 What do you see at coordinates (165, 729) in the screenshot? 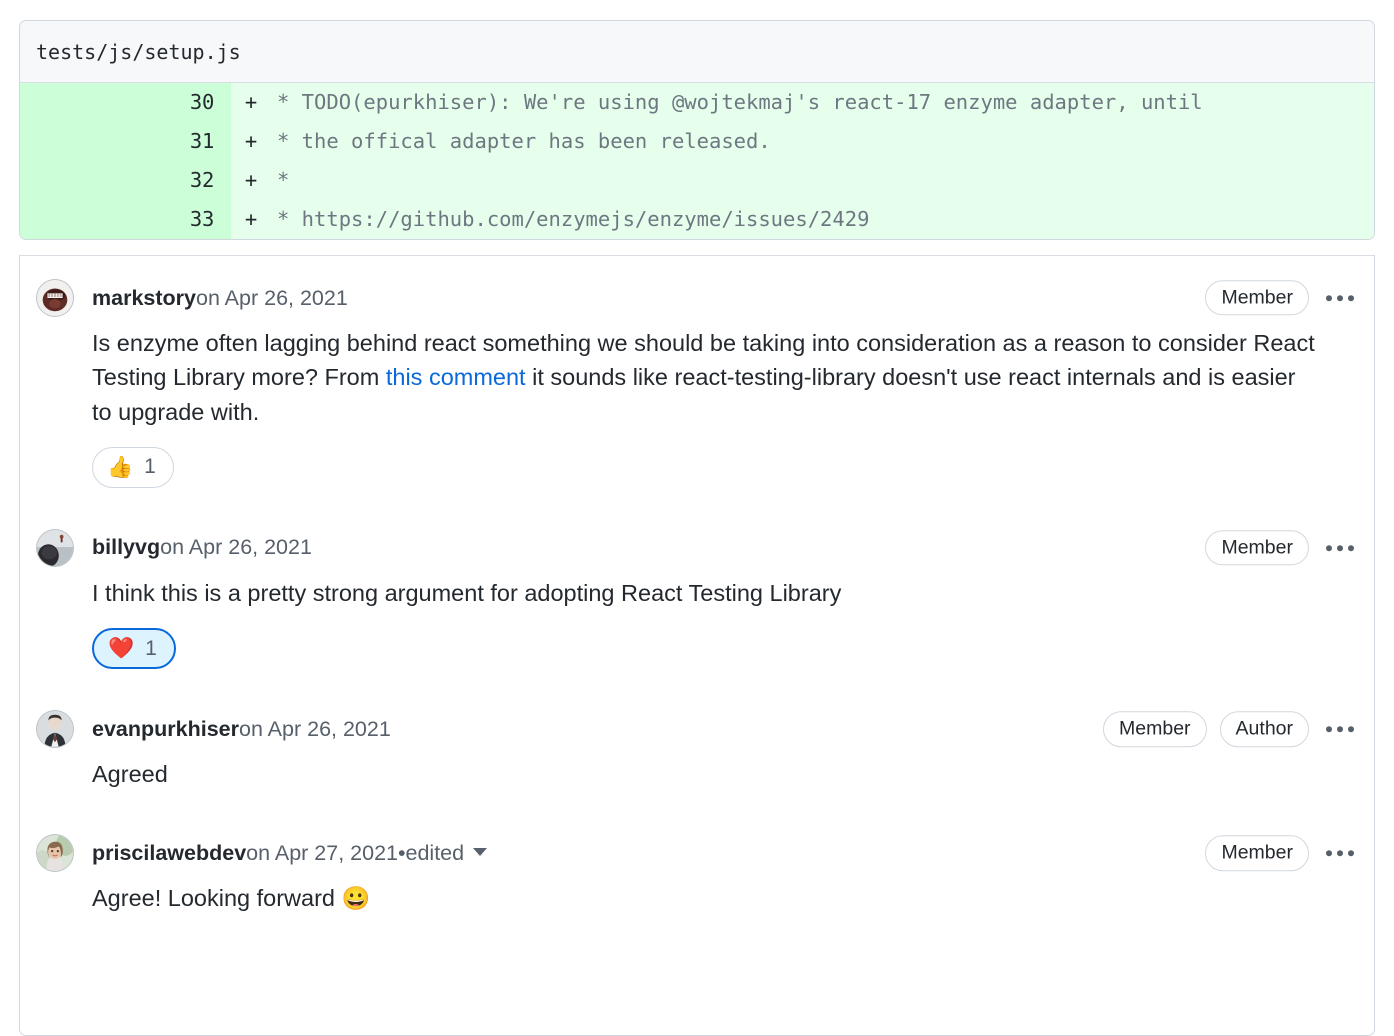
I see `comment-author: evanpurkhiser` at bounding box center [165, 729].